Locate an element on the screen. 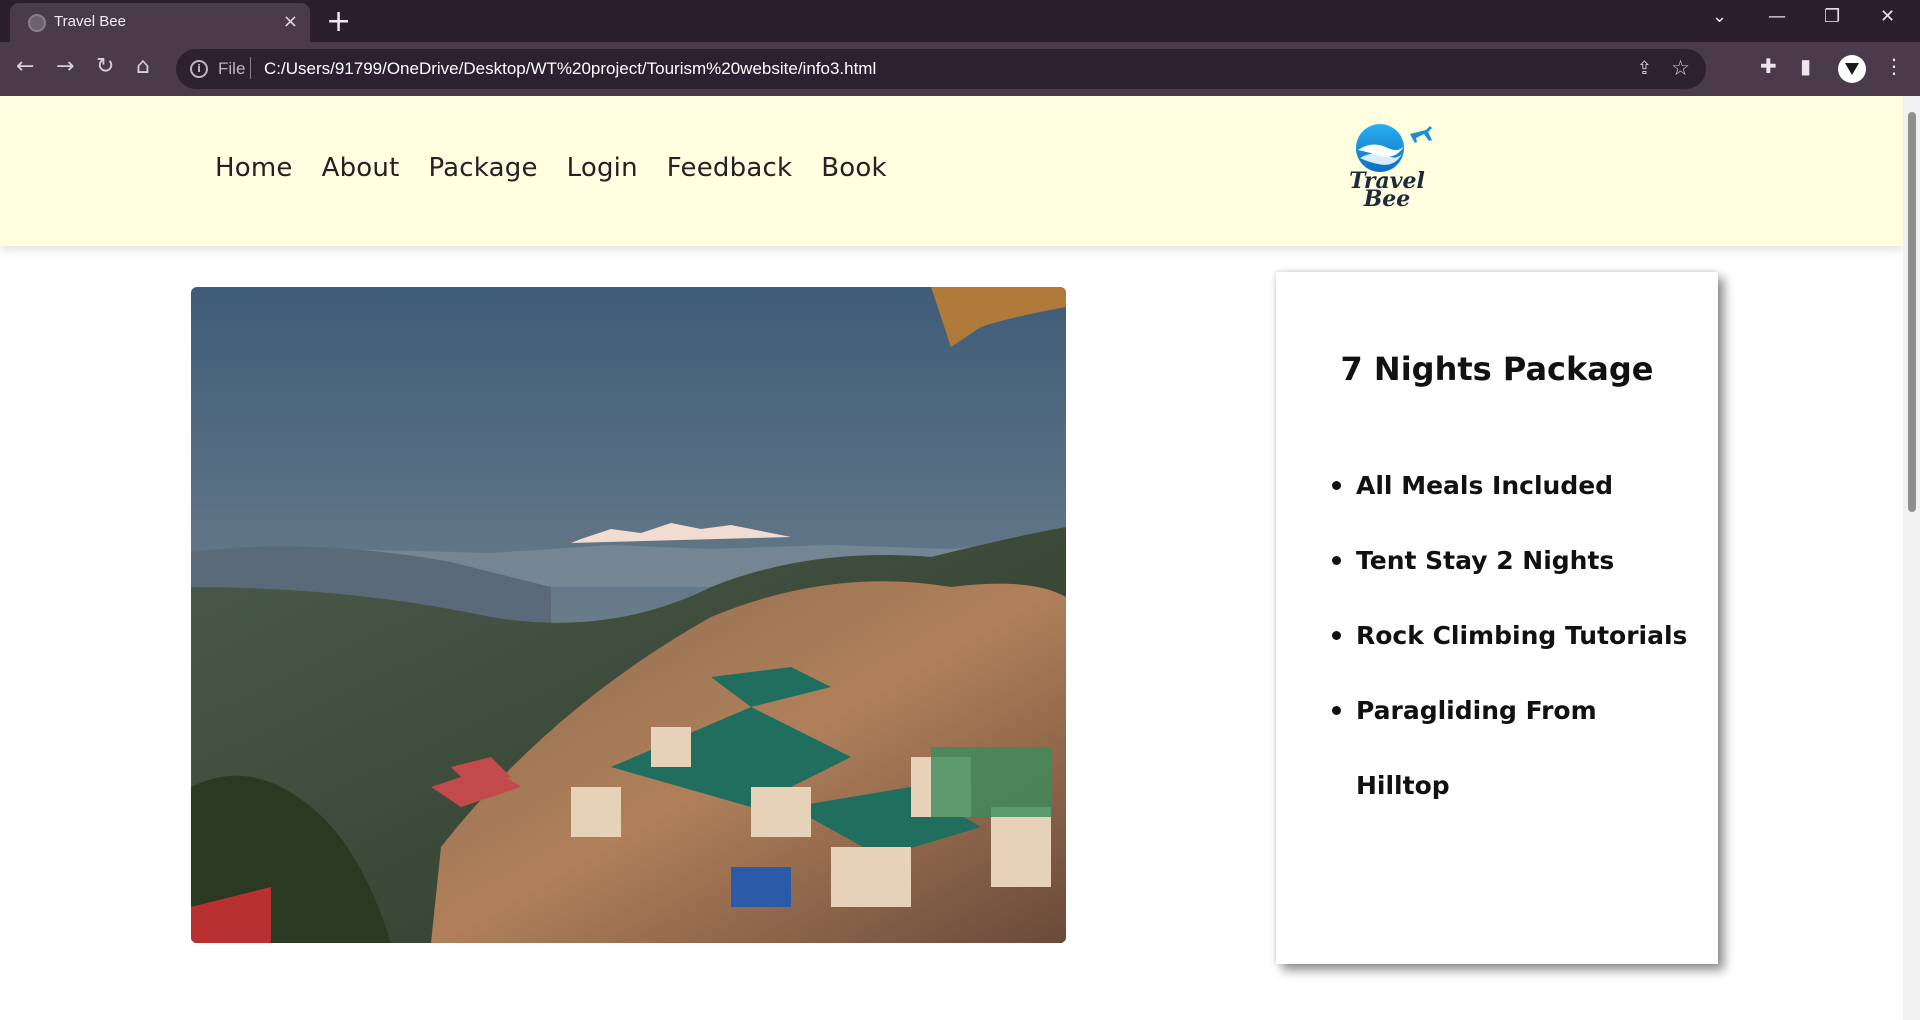 The width and height of the screenshot is (1920, 1020). main-nav: Home About Package Login Feedback Book is located at coordinates (565, 168).